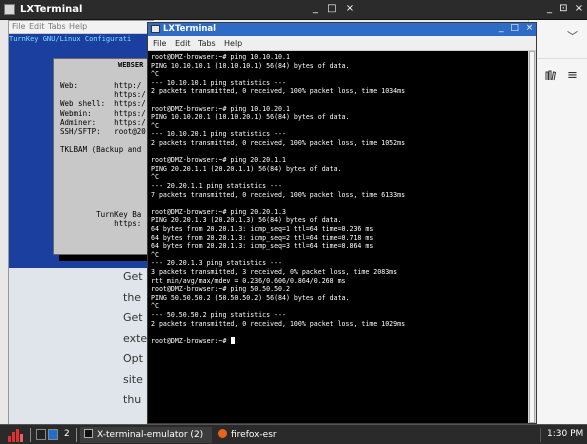 The image size is (587, 444). What do you see at coordinates (279, 435) in the screenshot?
I see `task-firefox: firefox-esr` at bounding box center [279, 435].